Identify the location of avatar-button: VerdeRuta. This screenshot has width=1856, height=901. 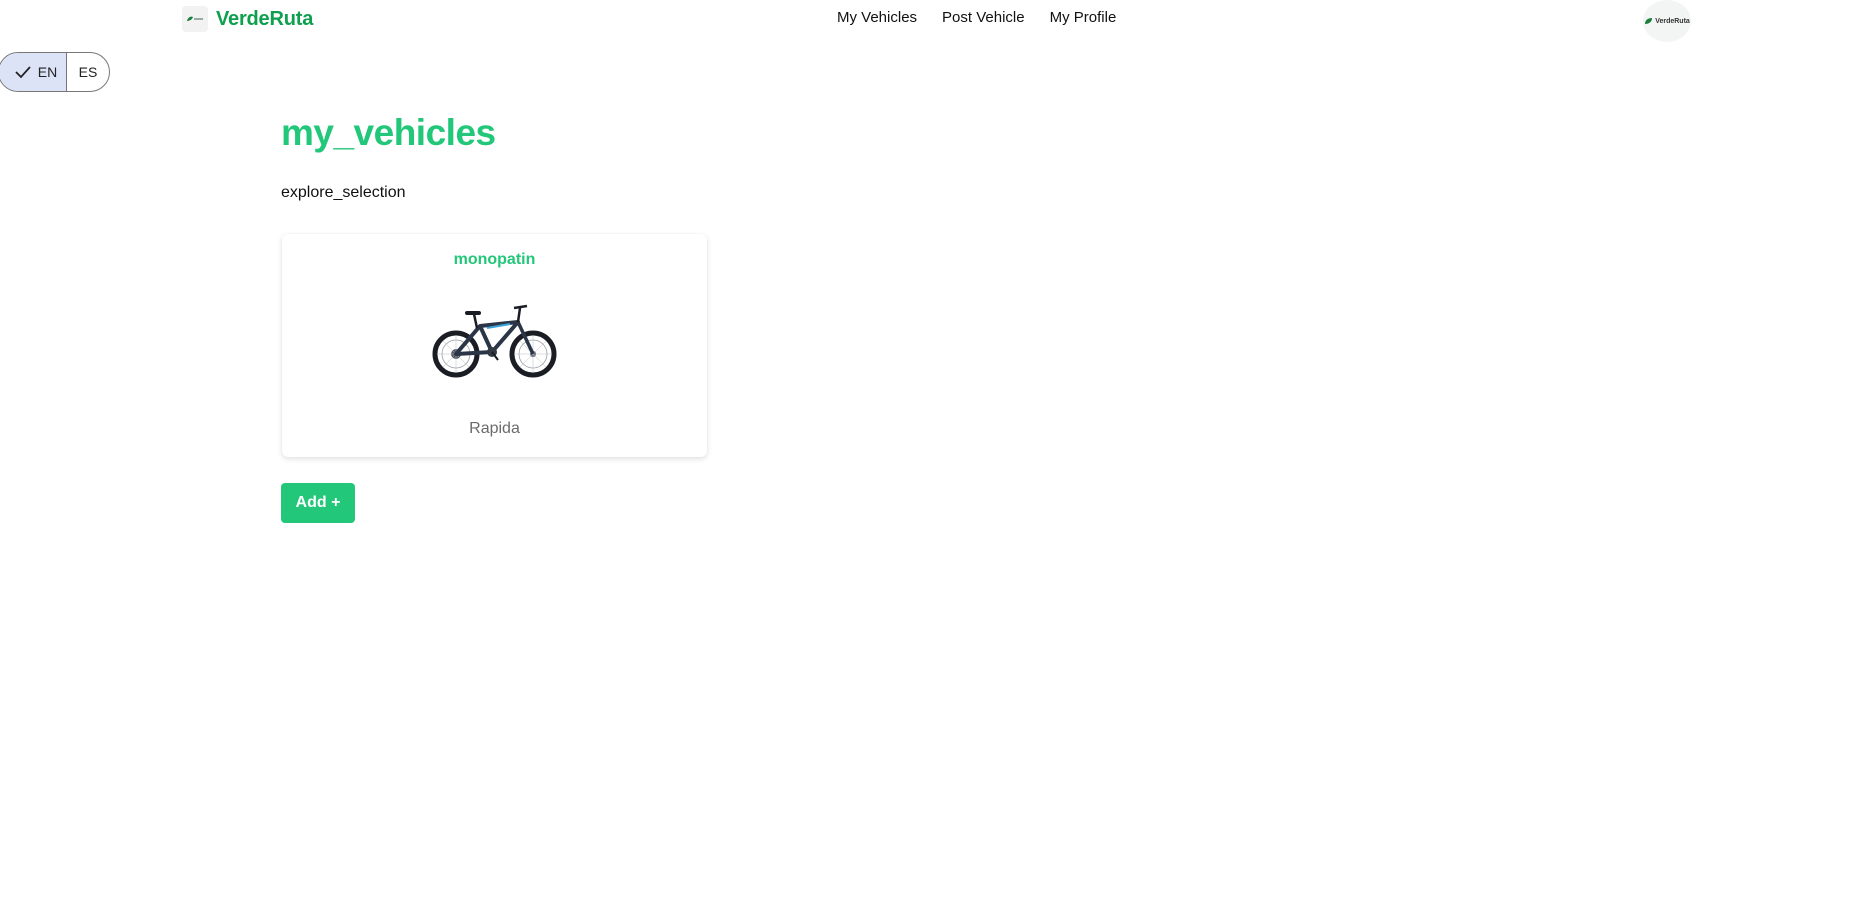
(1667, 21).